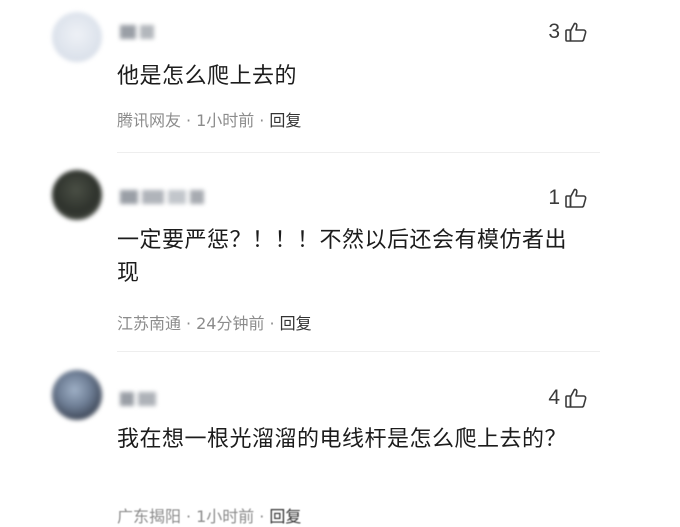 The height and width of the screenshot is (527, 680). What do you see at coordinates (554, 197) in the screenshot?
I see `like-count: 1` at bounding box center [554, 197].